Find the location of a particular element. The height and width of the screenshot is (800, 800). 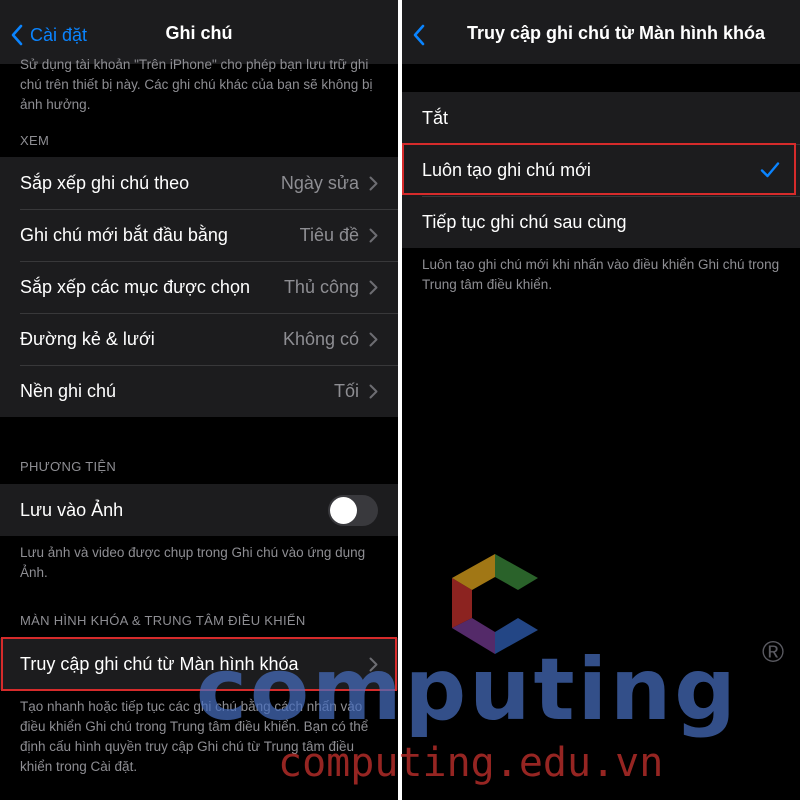

lock-screen-access-row: Truy cập ghi chú từ Màn hình khóa is located at coordinates (199, 664).